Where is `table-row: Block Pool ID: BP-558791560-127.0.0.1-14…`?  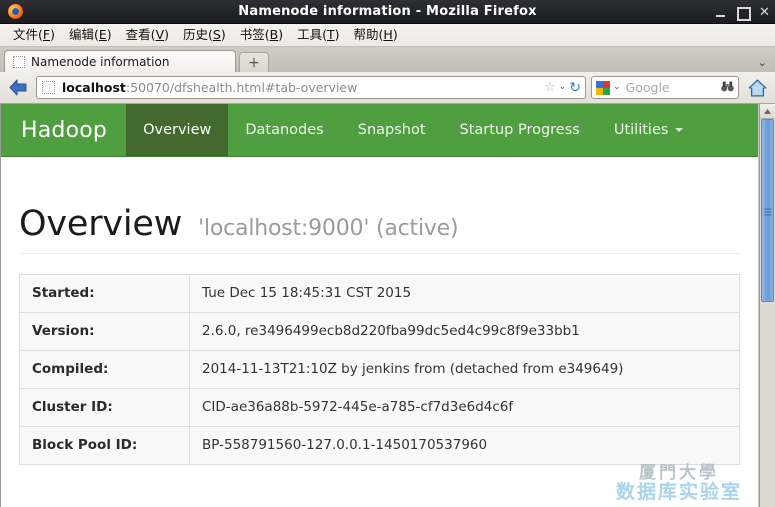
table-row: Block Pool ID: BP-558791560-127.0.0.1-14… is located at coordinates (379, 444).